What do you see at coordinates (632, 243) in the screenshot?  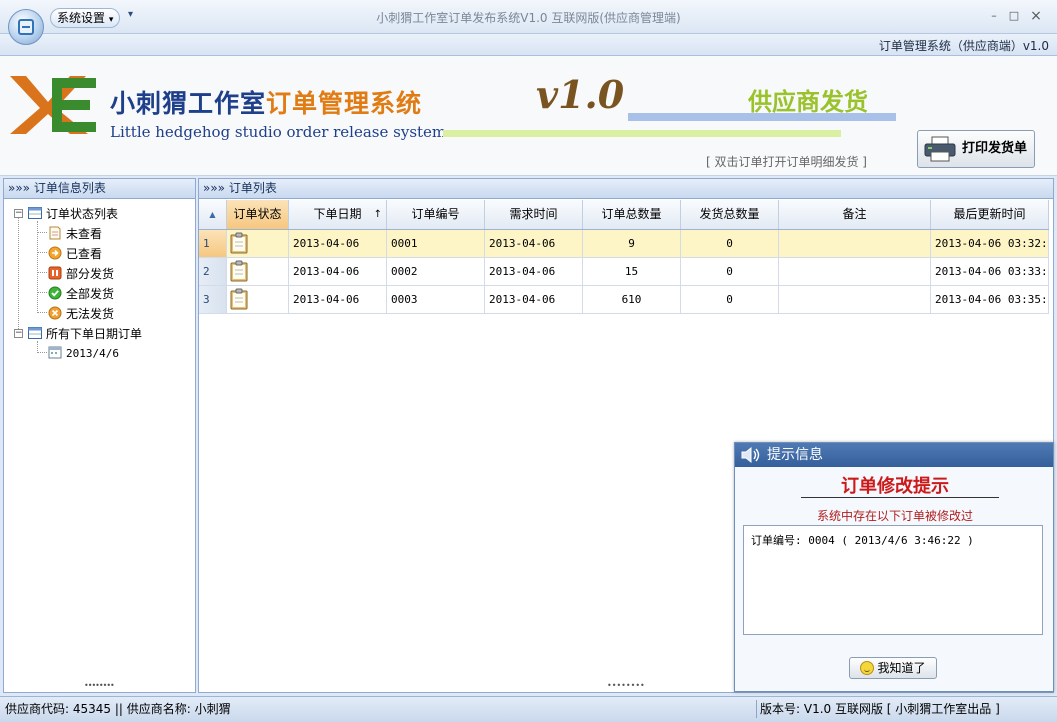 I see `total-qty-cell: 9` at bounding box center [632, 243].